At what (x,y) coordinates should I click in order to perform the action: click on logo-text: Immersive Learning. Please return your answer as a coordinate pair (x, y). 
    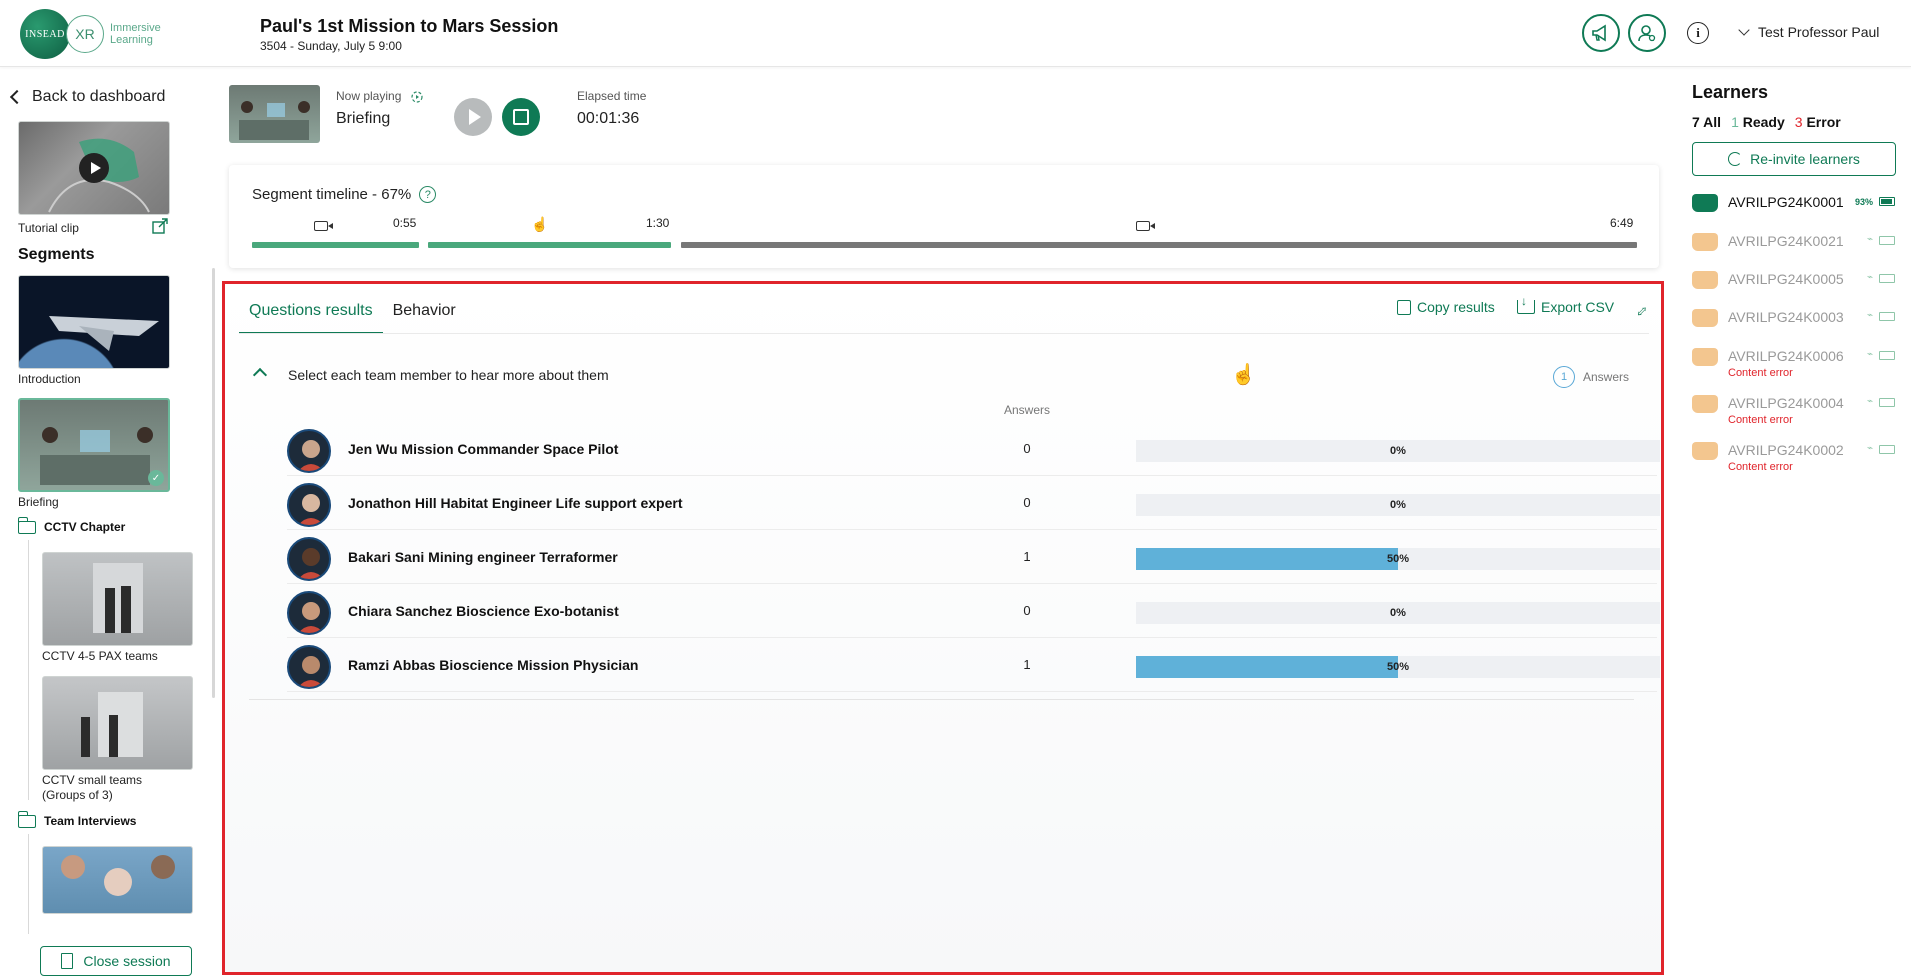
    Looking at the image, I should click on (135, 34).